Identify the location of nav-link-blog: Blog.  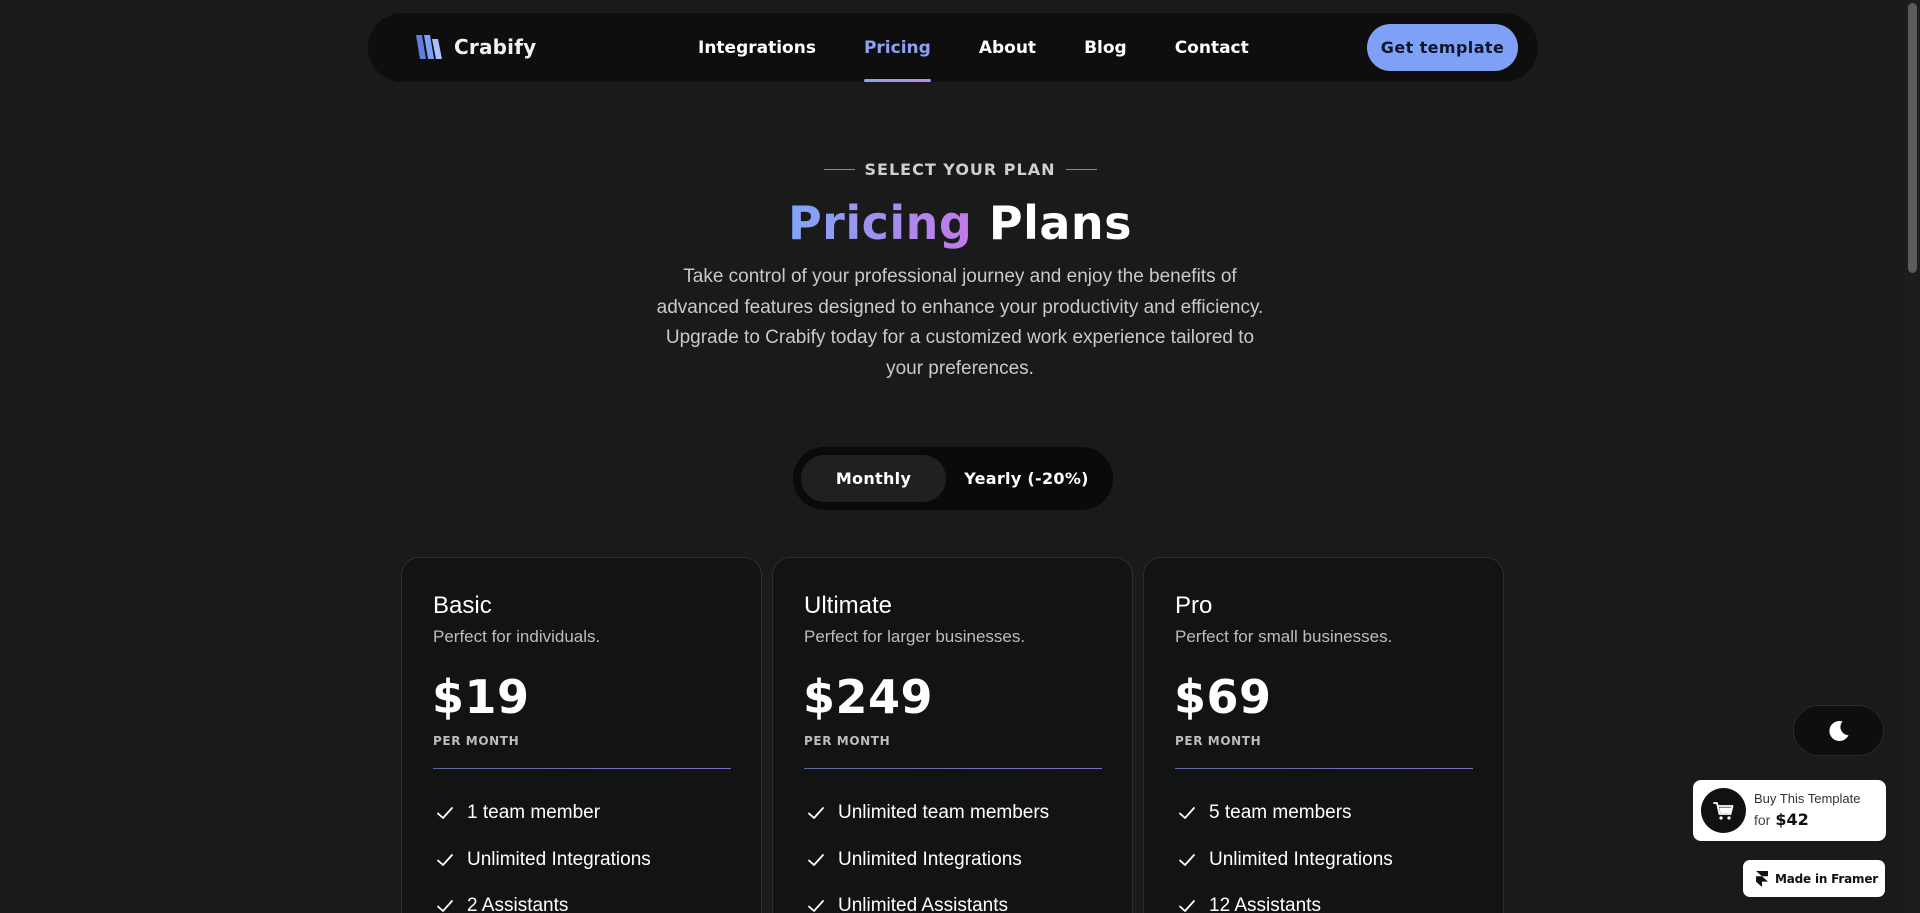
(1105, 47).